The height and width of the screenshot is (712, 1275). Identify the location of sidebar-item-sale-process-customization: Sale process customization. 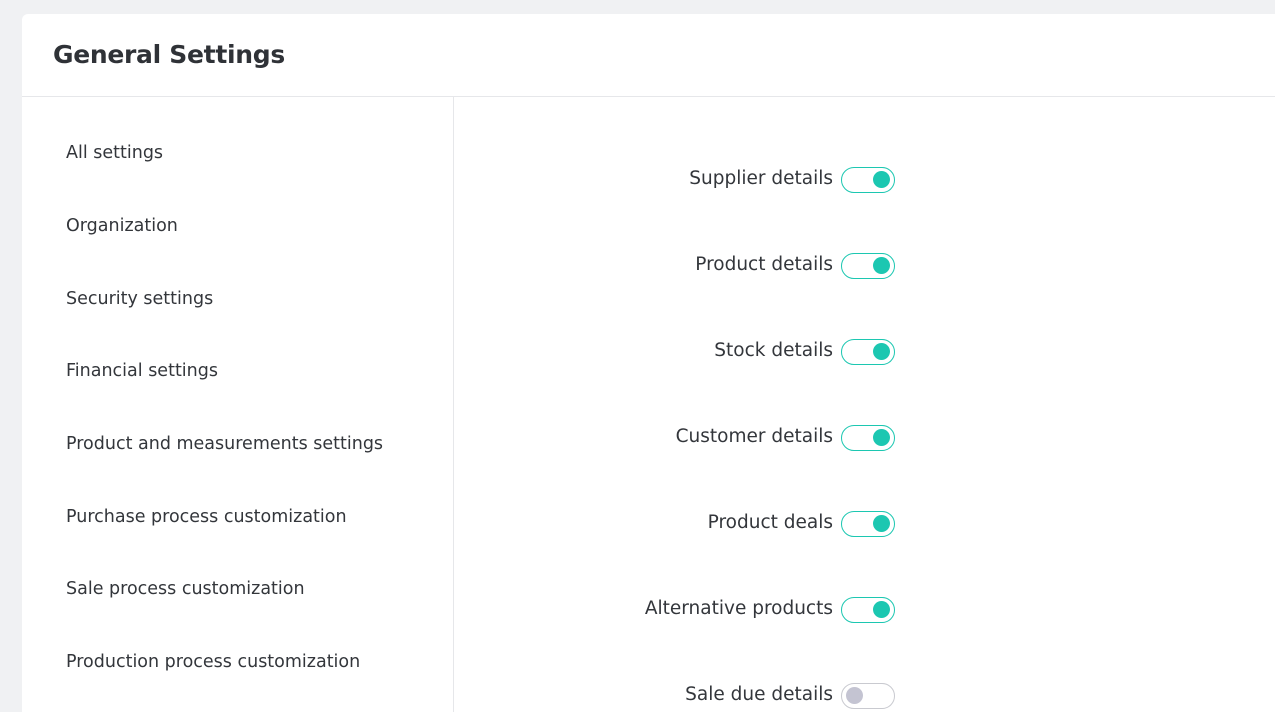
(185, 589).